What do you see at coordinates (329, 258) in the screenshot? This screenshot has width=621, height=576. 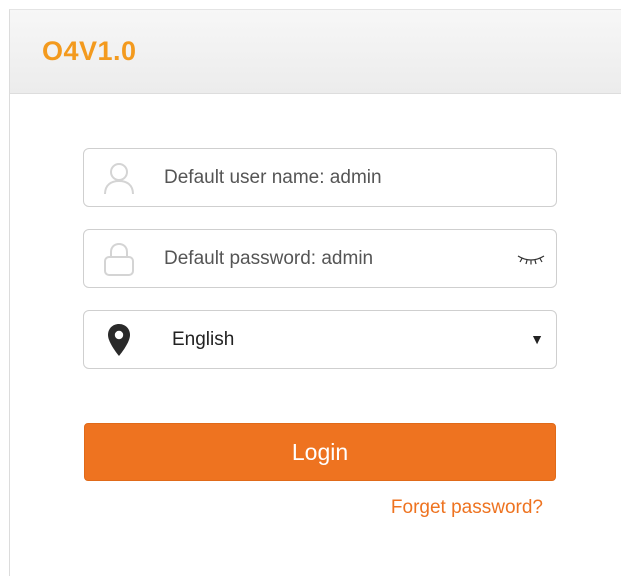 I see `password-input` at bounding box center [329, 258].